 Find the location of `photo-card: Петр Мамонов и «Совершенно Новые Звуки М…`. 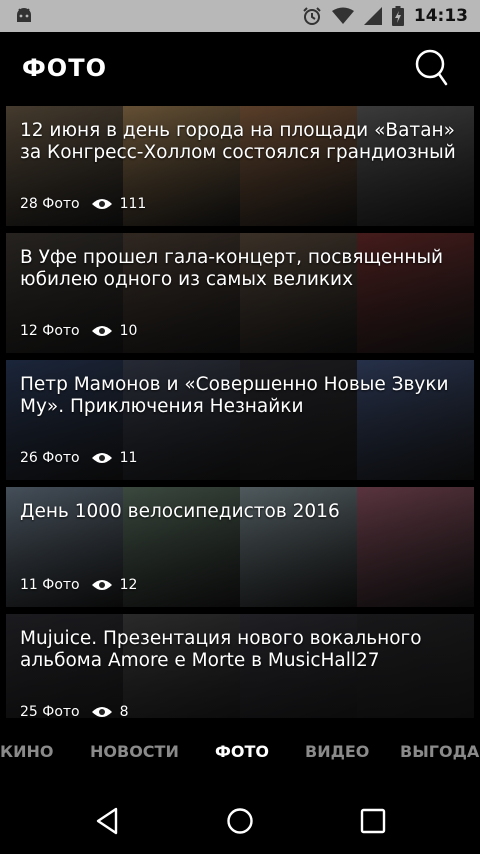

photo-card: Петр Мамонов и «Совершенно Новые Звуки М… is located at coordinates (240, 420).